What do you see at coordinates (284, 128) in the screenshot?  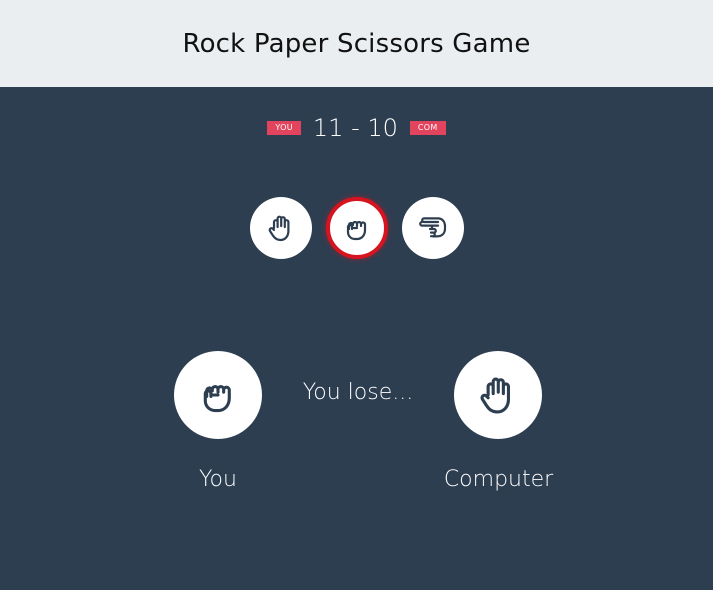 I see `you-badge: YOU` at bounding box center [284, 128].